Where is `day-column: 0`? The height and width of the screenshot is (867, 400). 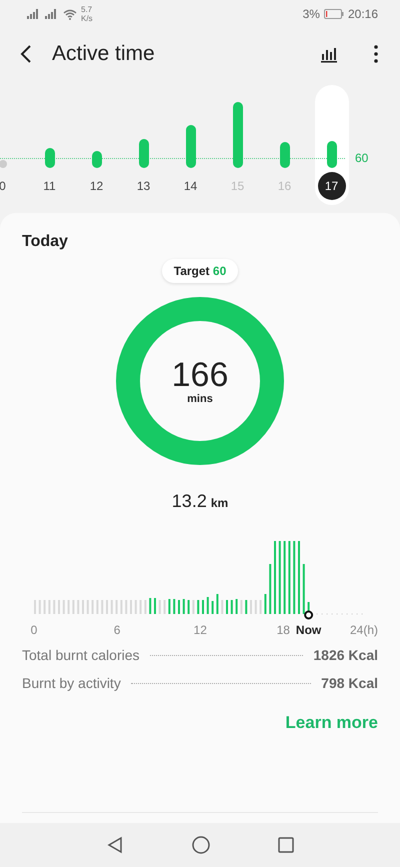 day-column: 0 is located at coordinates (13, 145).